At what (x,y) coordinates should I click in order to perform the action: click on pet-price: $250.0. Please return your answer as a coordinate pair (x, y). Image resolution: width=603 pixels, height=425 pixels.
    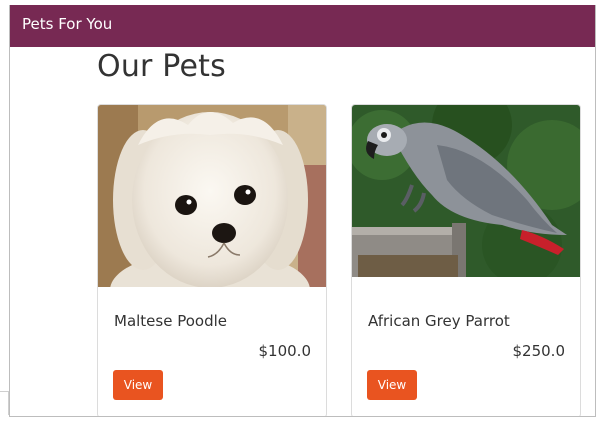
    Looking at the image, I should click on (539, 351).